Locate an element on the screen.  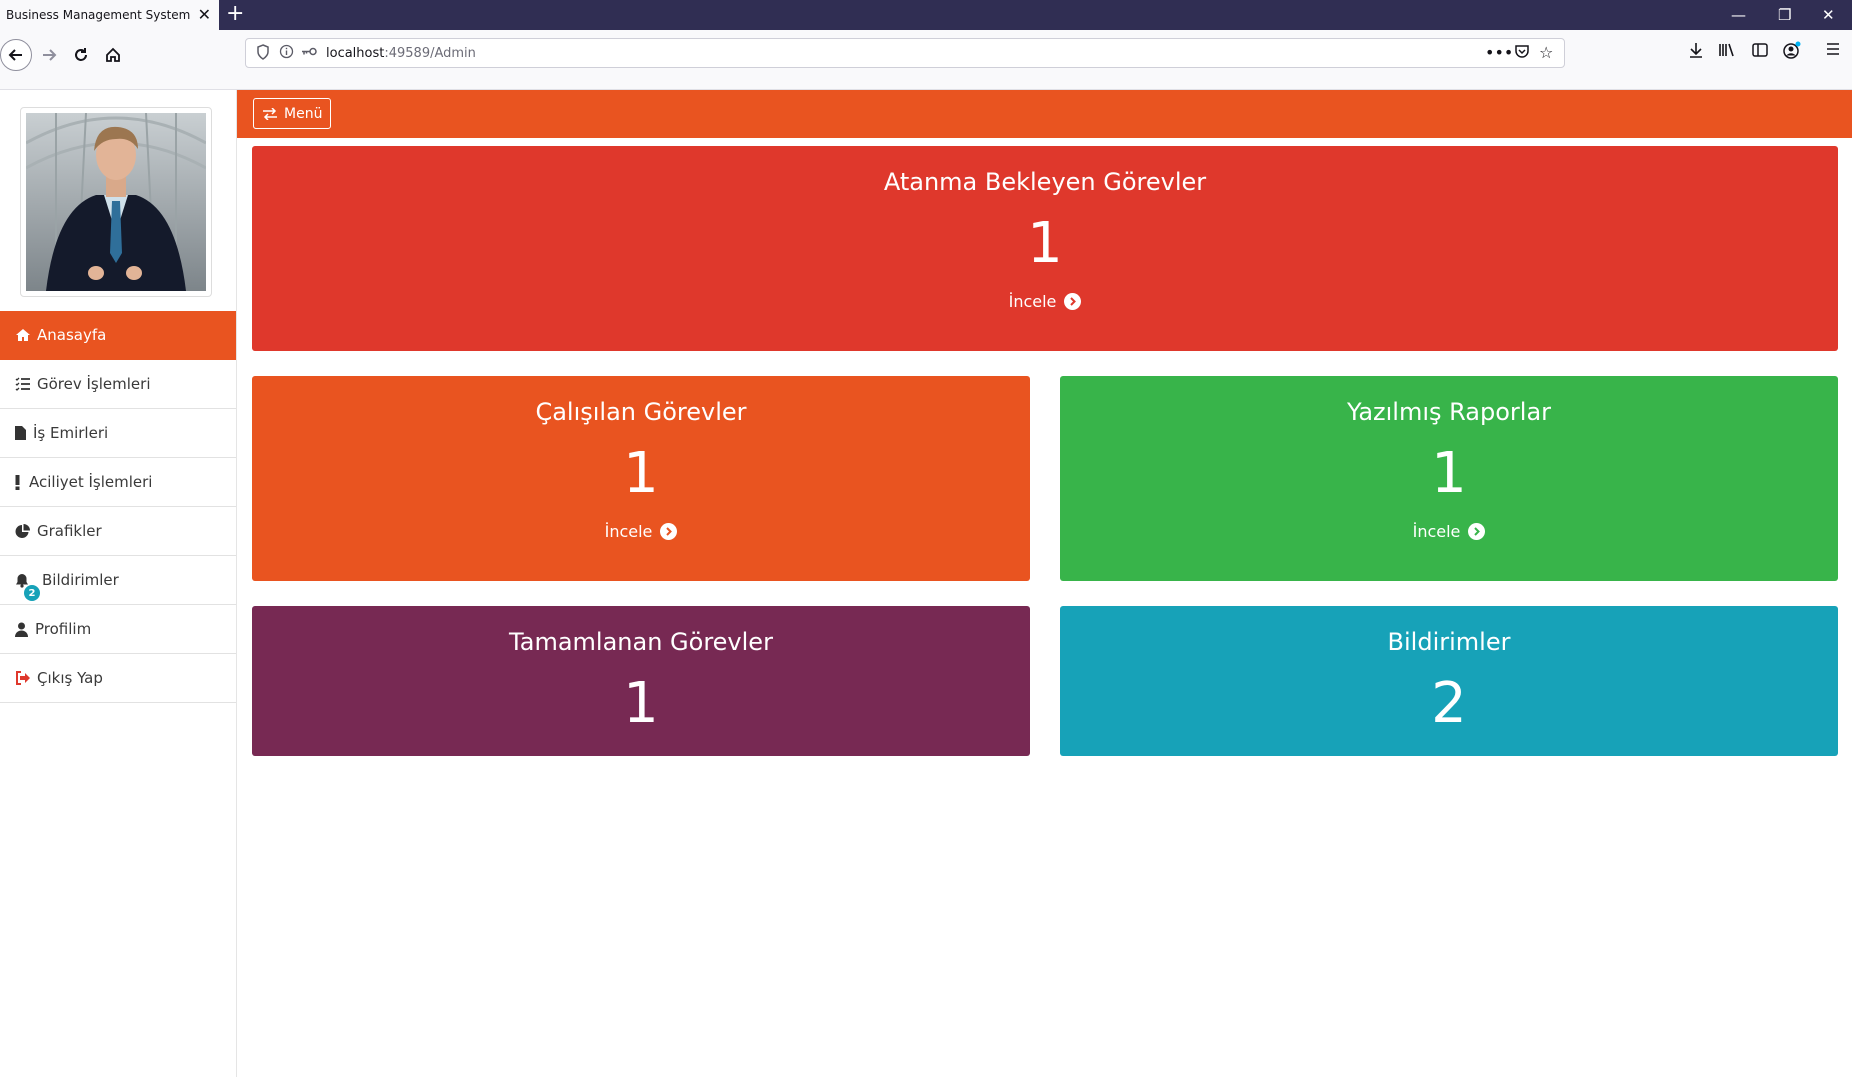
reload-button is located at coordinates (81, 55).